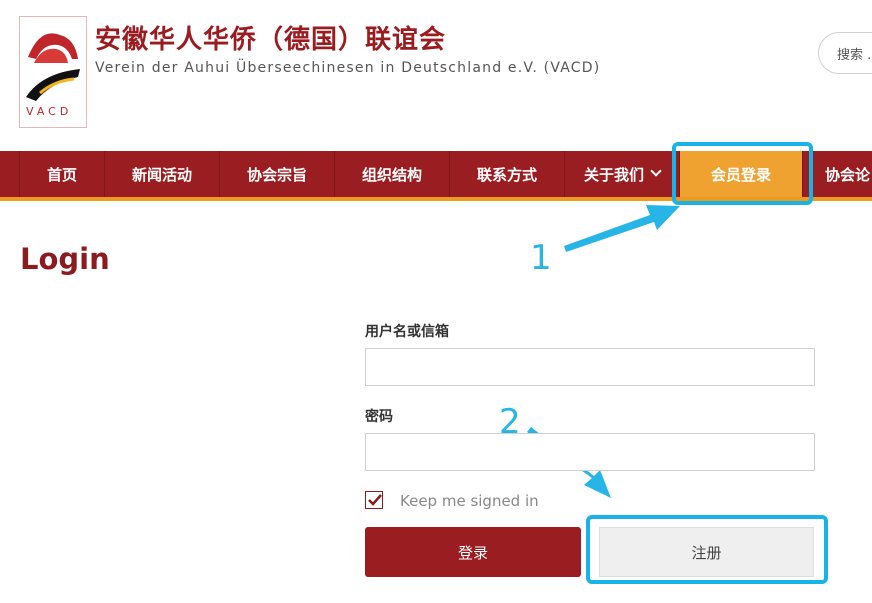 This screenshot has width=872, height=603. I want to click on password-label: 密码, so click(379, 417).